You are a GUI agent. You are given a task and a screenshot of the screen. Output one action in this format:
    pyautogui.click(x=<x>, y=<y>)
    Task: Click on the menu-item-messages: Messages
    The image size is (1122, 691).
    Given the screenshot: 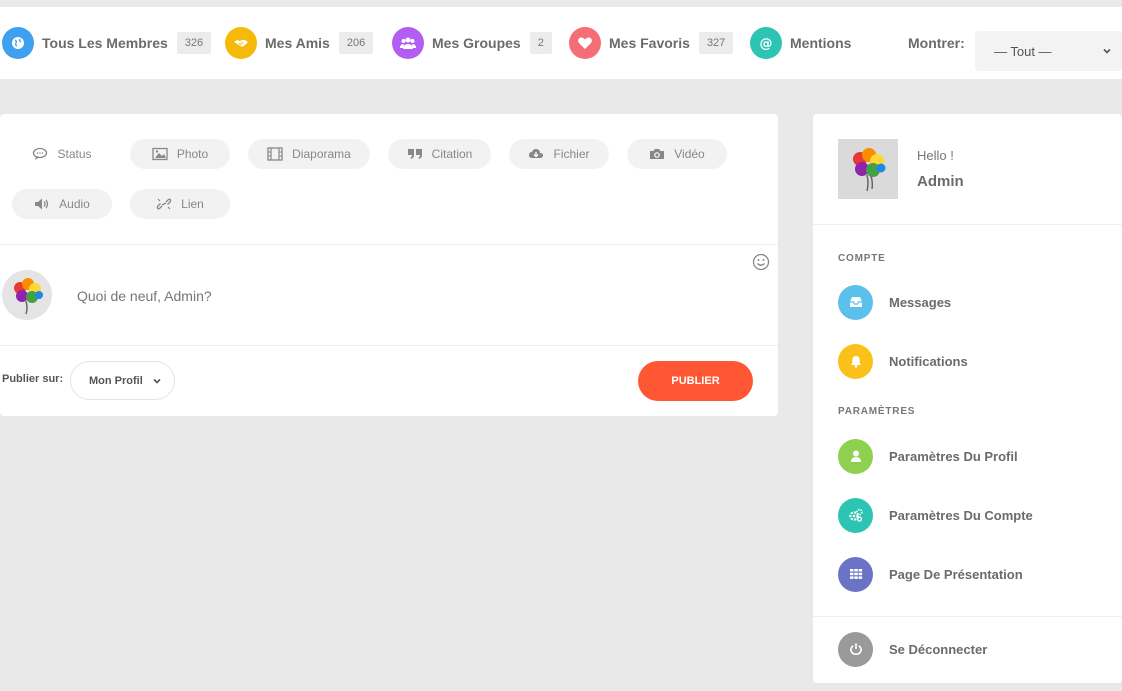 What is the action you would take?
    pyautogui.click(x=894, y=302)
    